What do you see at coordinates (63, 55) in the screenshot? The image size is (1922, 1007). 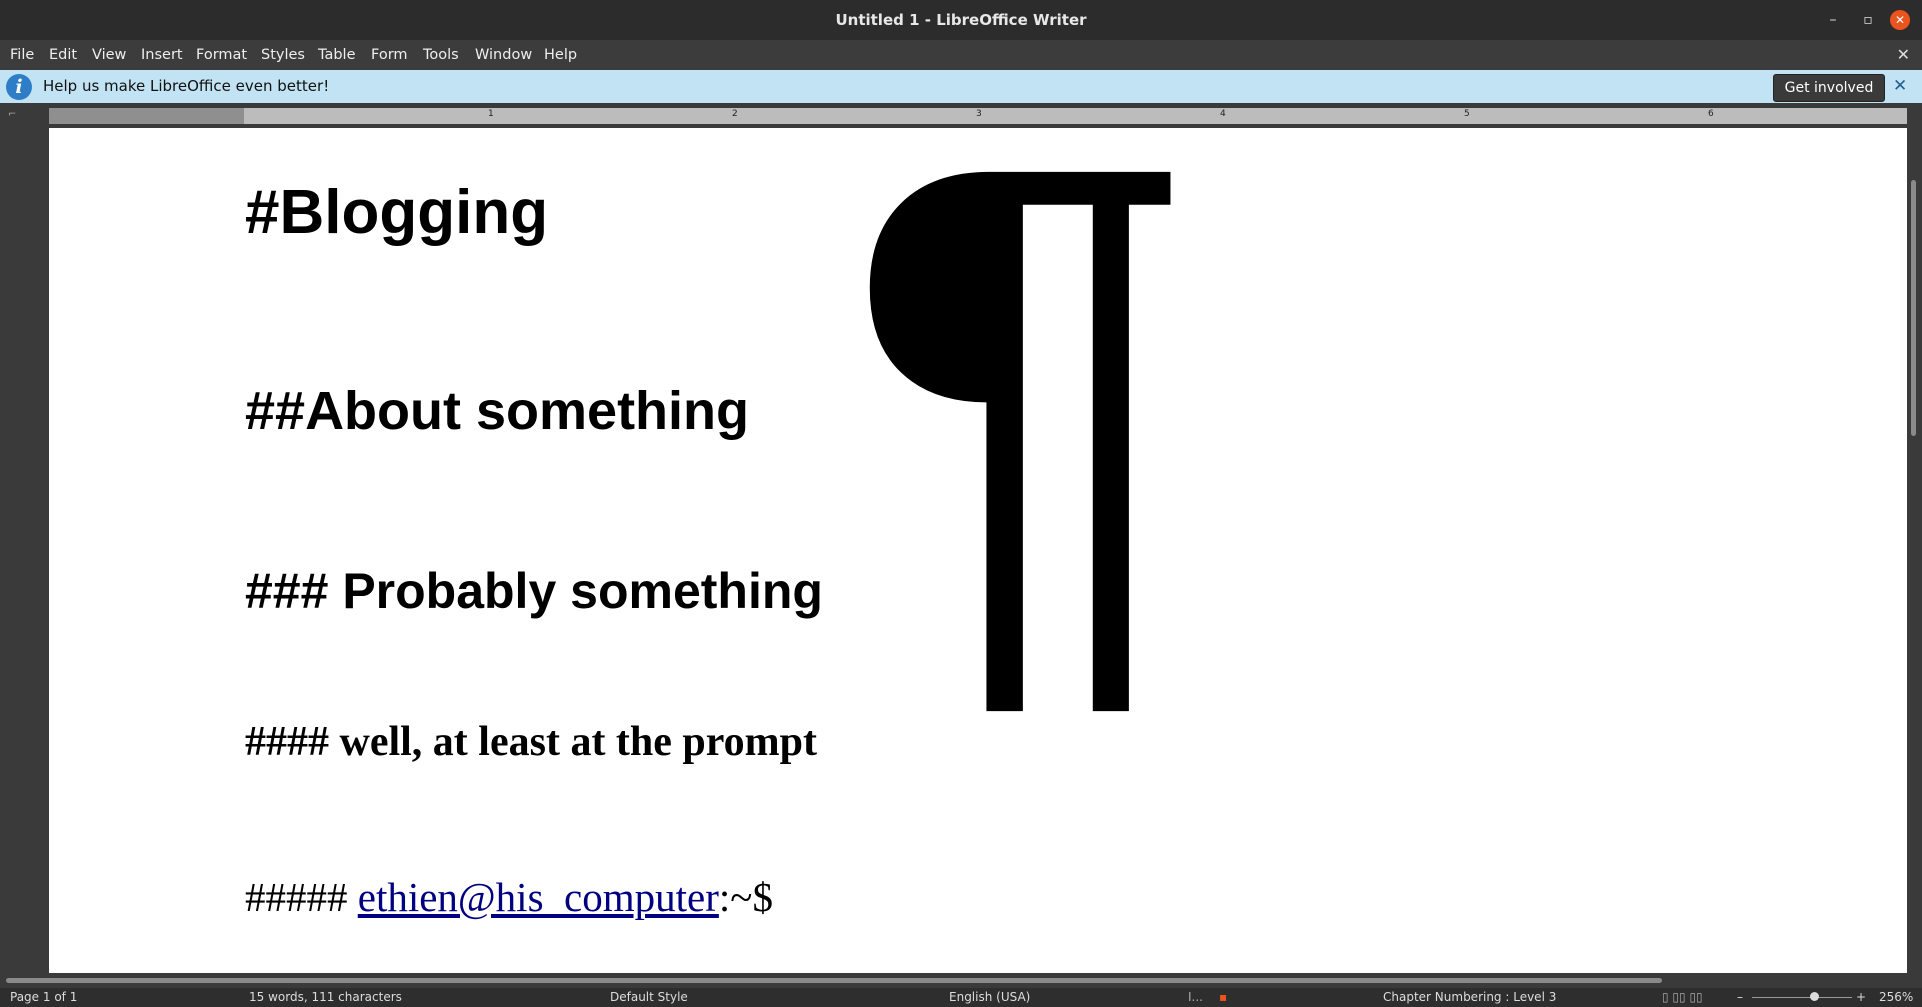 I see `menu-edit: Edit` at bounding box center [63, 55].